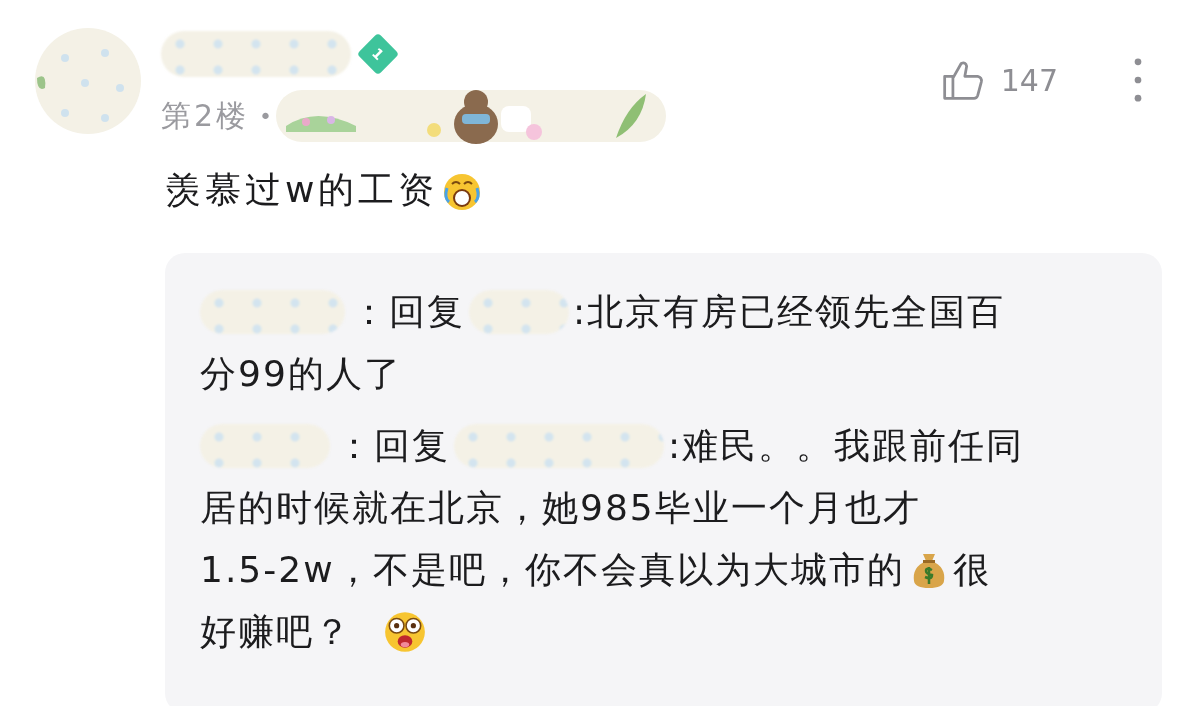  I want to click on floor-label: 第2楼, so click(205, 115).